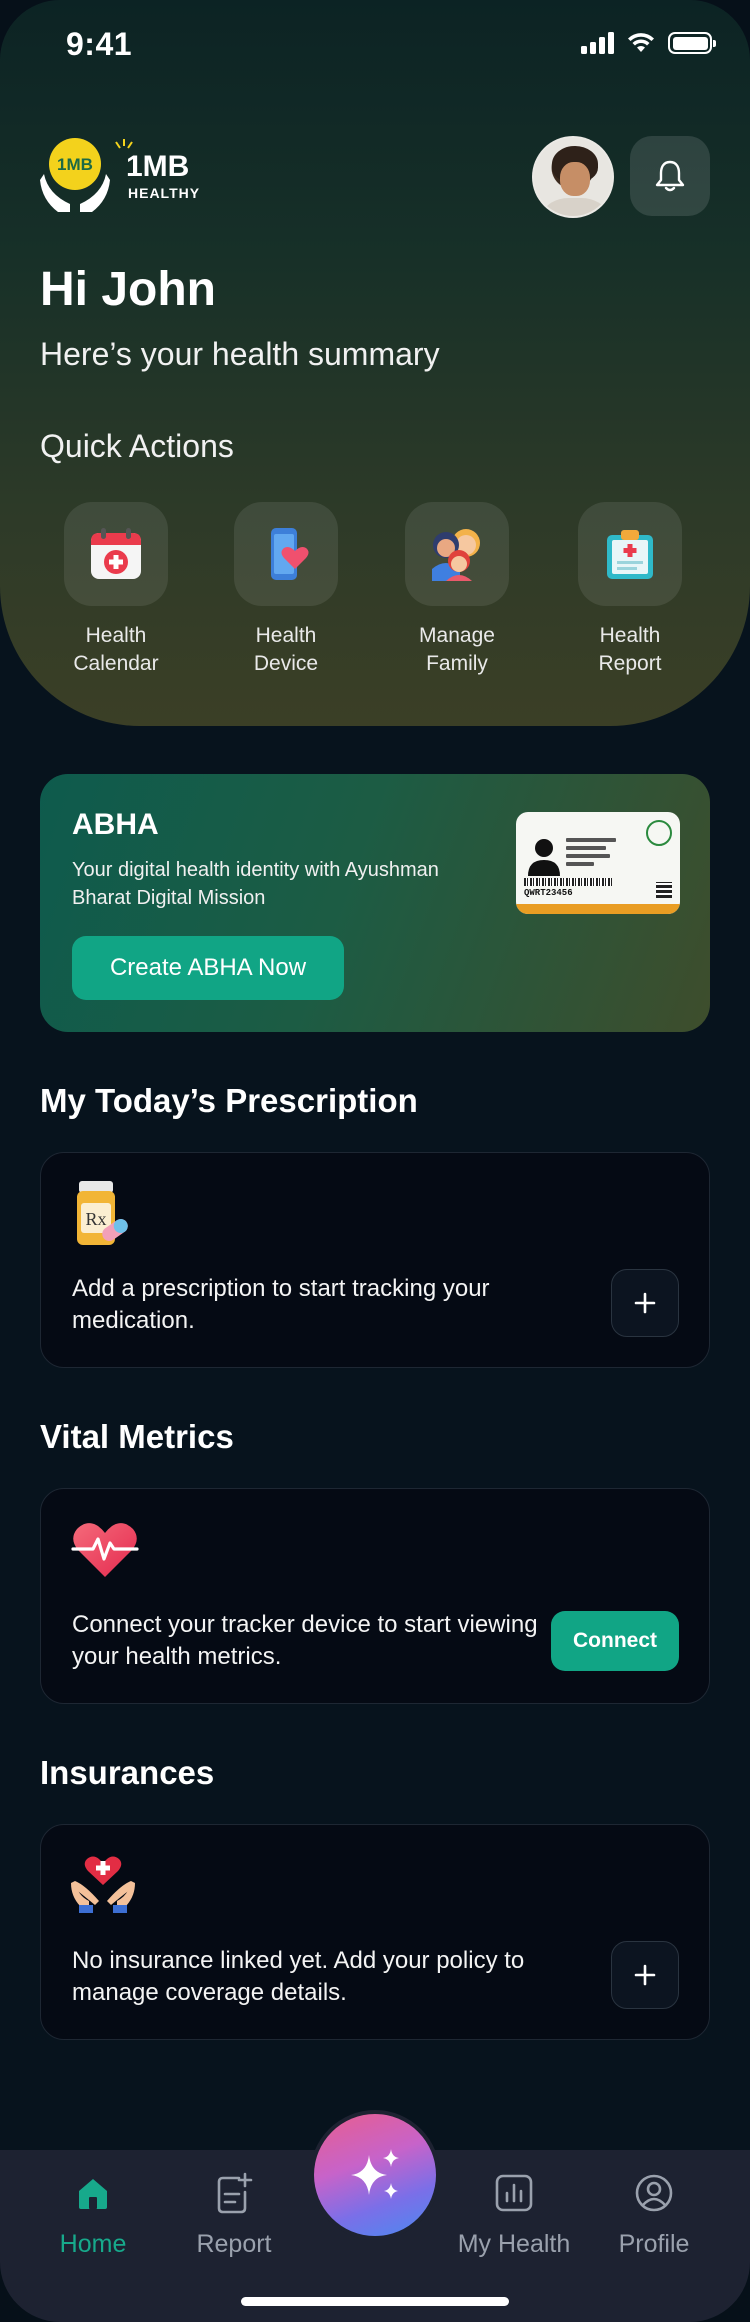  Describe the element at coordinates (598, 863) in the screenshot. I see `abha-card-image: QWRT23456` at that location.